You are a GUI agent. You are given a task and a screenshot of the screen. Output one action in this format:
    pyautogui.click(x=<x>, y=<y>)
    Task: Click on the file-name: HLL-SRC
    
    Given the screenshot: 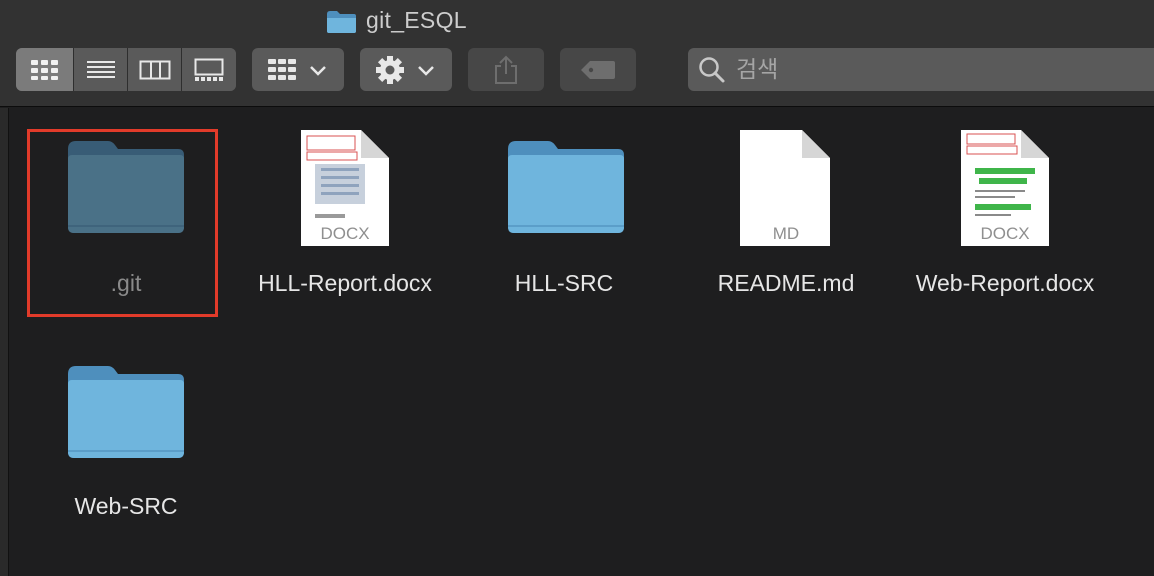 What is the action you would take?
    pyautogui.click(x=564, y=283)
    